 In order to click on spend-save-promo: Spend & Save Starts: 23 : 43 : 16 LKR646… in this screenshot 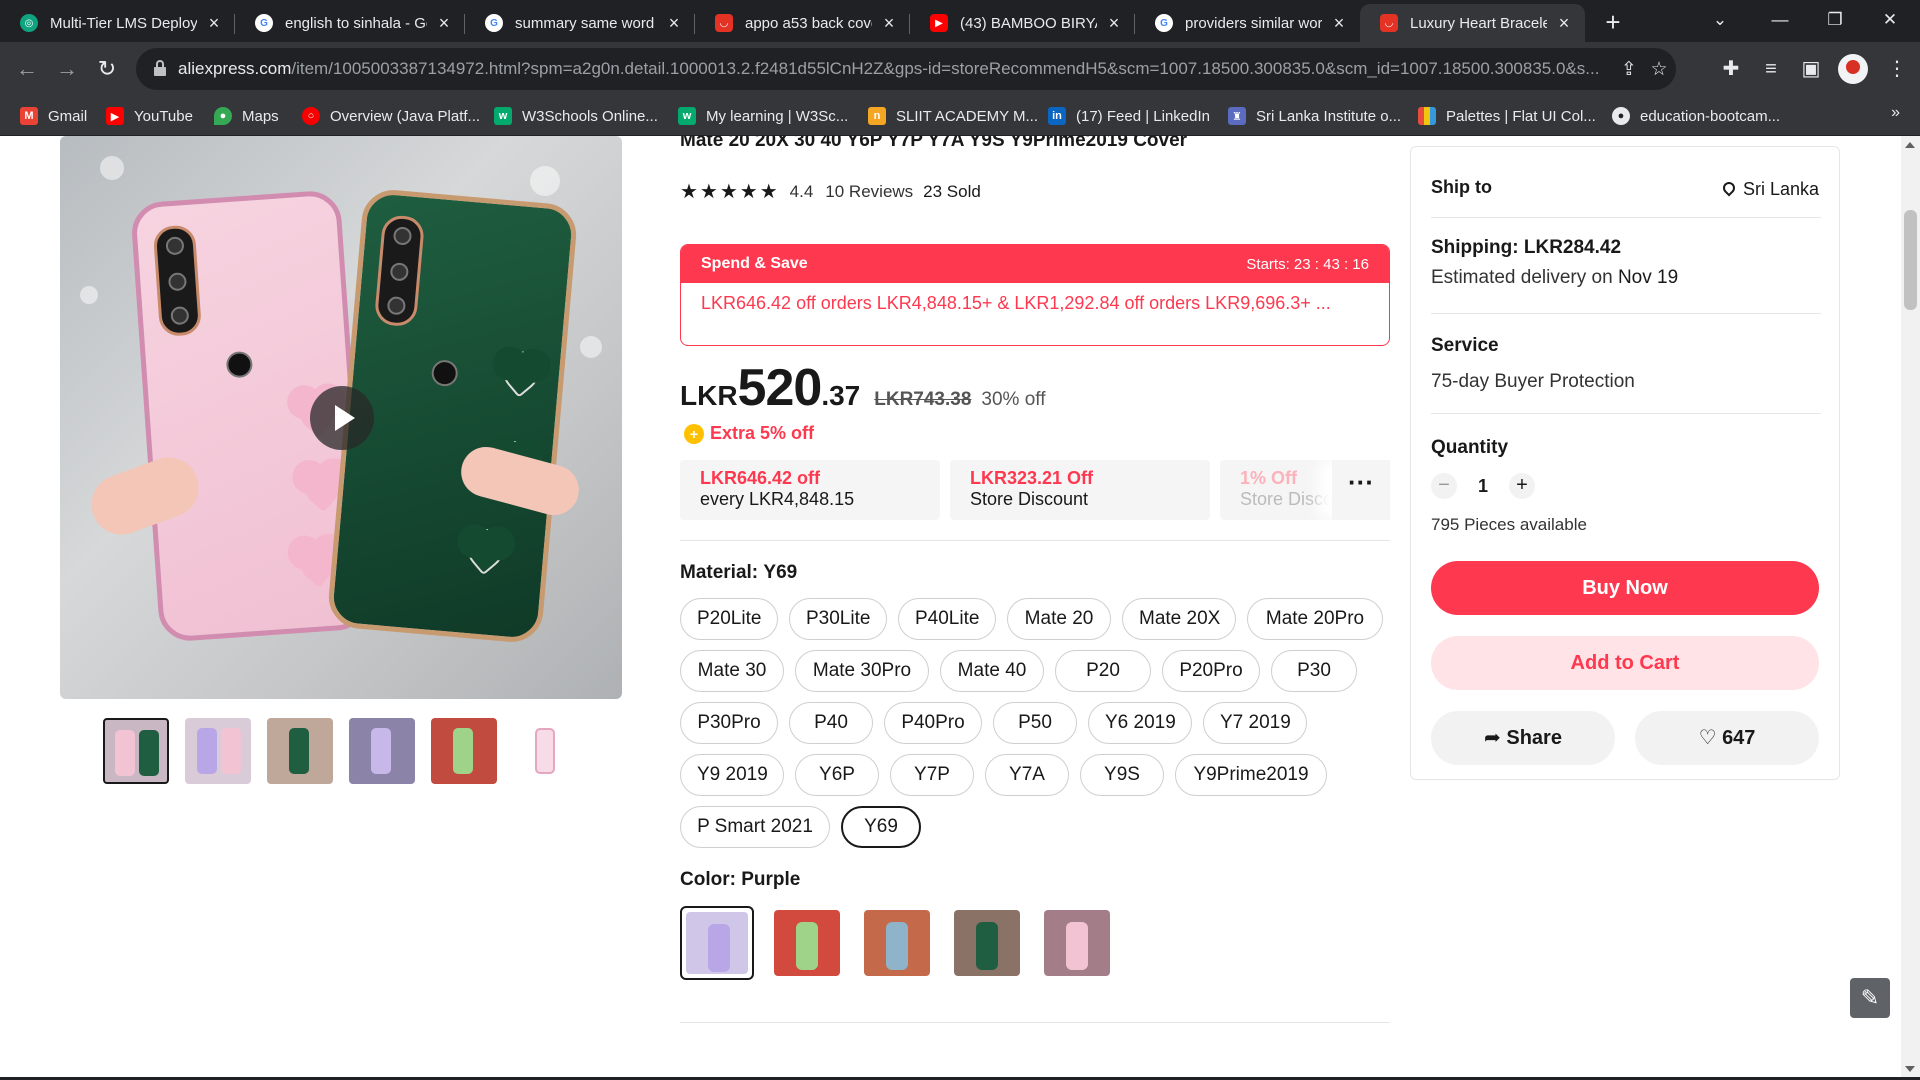, I will do `click(1035, 295)`.